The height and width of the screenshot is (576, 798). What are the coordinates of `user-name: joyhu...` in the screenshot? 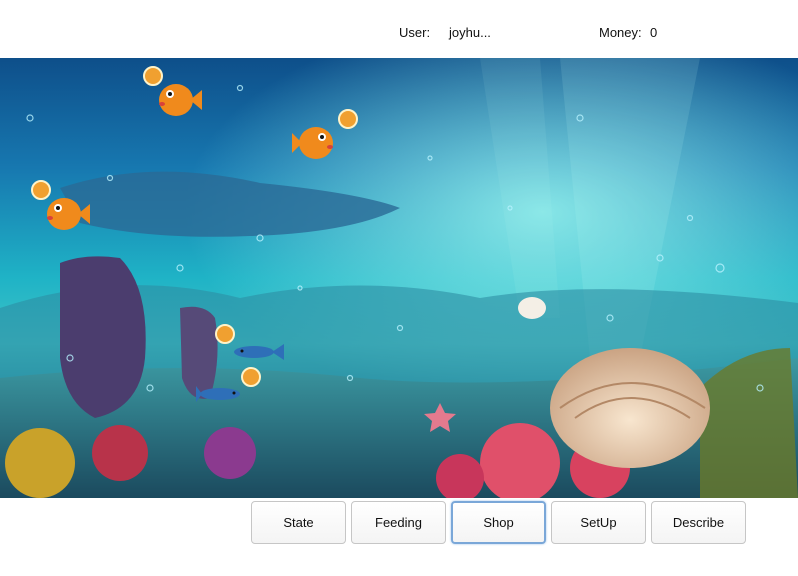 It's located at (470, 32).